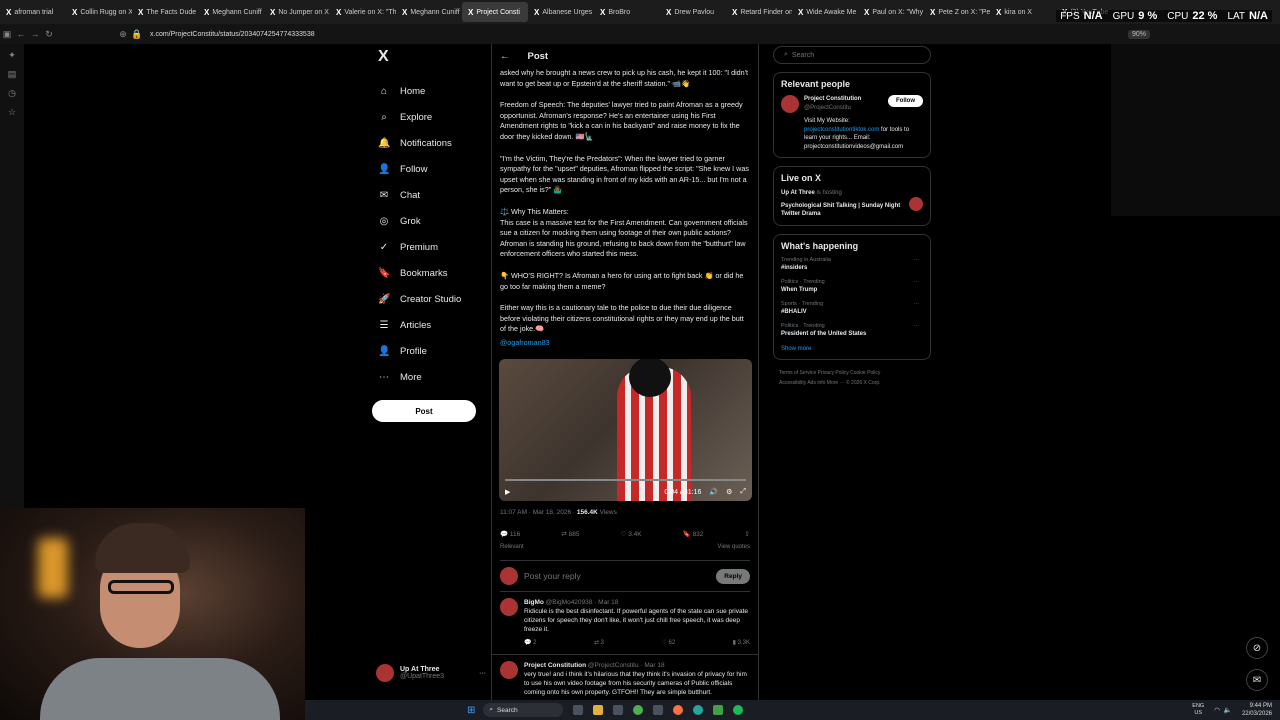 The height and width of the screenshot is (720, 1280). What do you see at coordinates (12, 55) in the screenshot?
I see `ai-icon: ✦` at bounding box center [12, 55].